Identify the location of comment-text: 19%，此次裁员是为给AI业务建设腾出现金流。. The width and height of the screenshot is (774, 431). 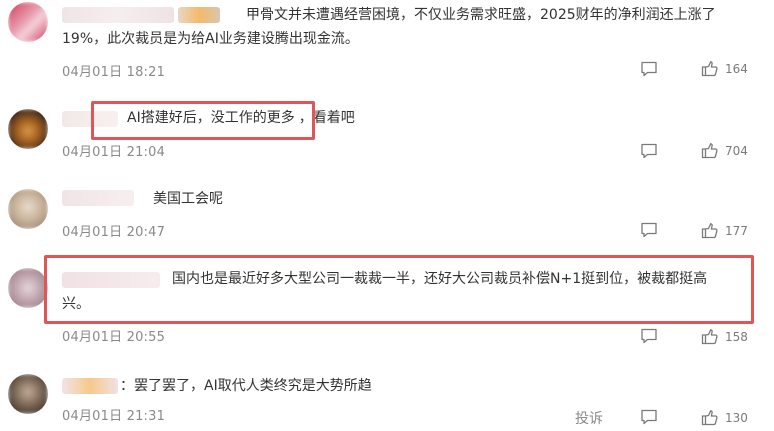
(210, 39).